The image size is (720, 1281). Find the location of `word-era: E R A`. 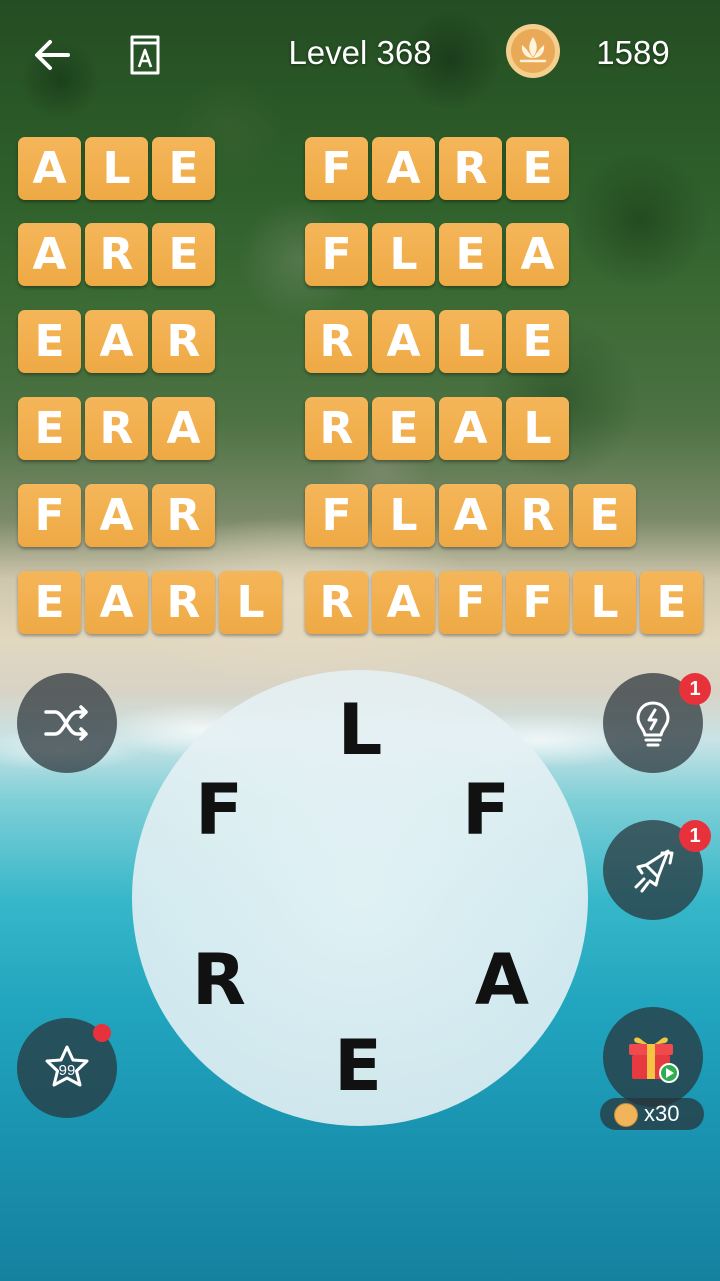

word-era: E R A is located at coordinates (116, 428).